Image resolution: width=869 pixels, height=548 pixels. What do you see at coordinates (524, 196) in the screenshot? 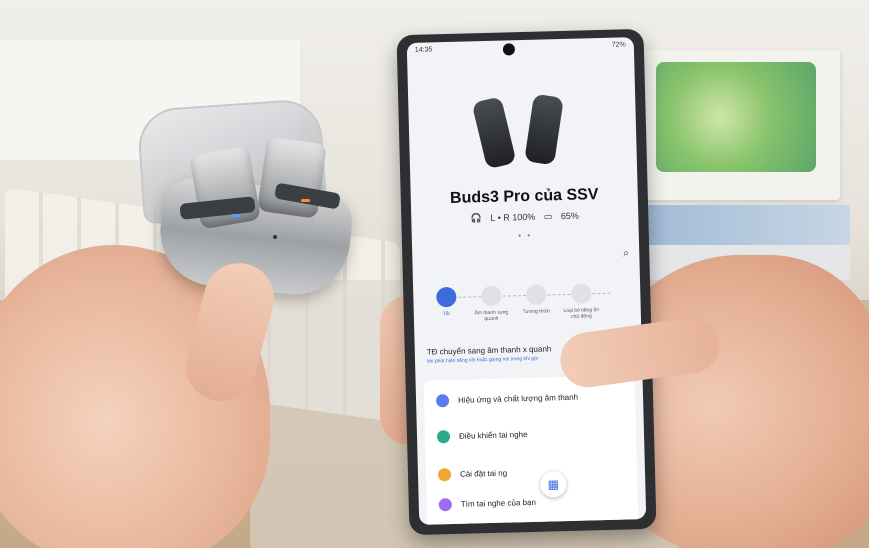
I see `device-name: Buds3 Pro của SSV` at bounding box center [524, 196].